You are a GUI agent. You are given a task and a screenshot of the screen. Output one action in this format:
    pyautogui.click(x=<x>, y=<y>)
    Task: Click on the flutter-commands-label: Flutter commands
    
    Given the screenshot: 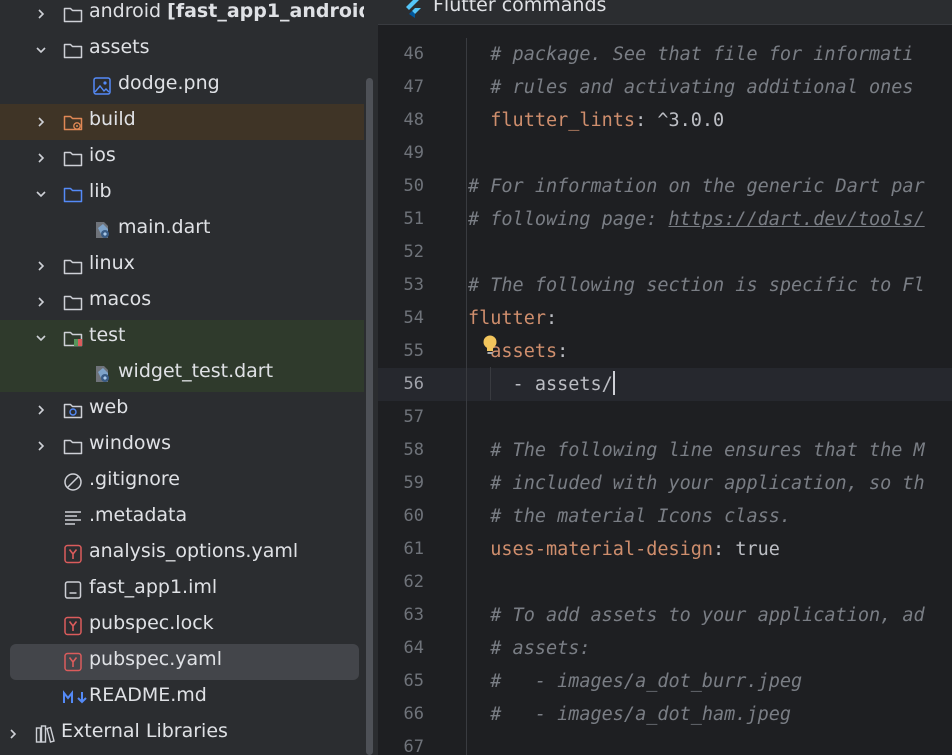 What is the action you would take?
    pyautogui.click(x=519, y=8)
    